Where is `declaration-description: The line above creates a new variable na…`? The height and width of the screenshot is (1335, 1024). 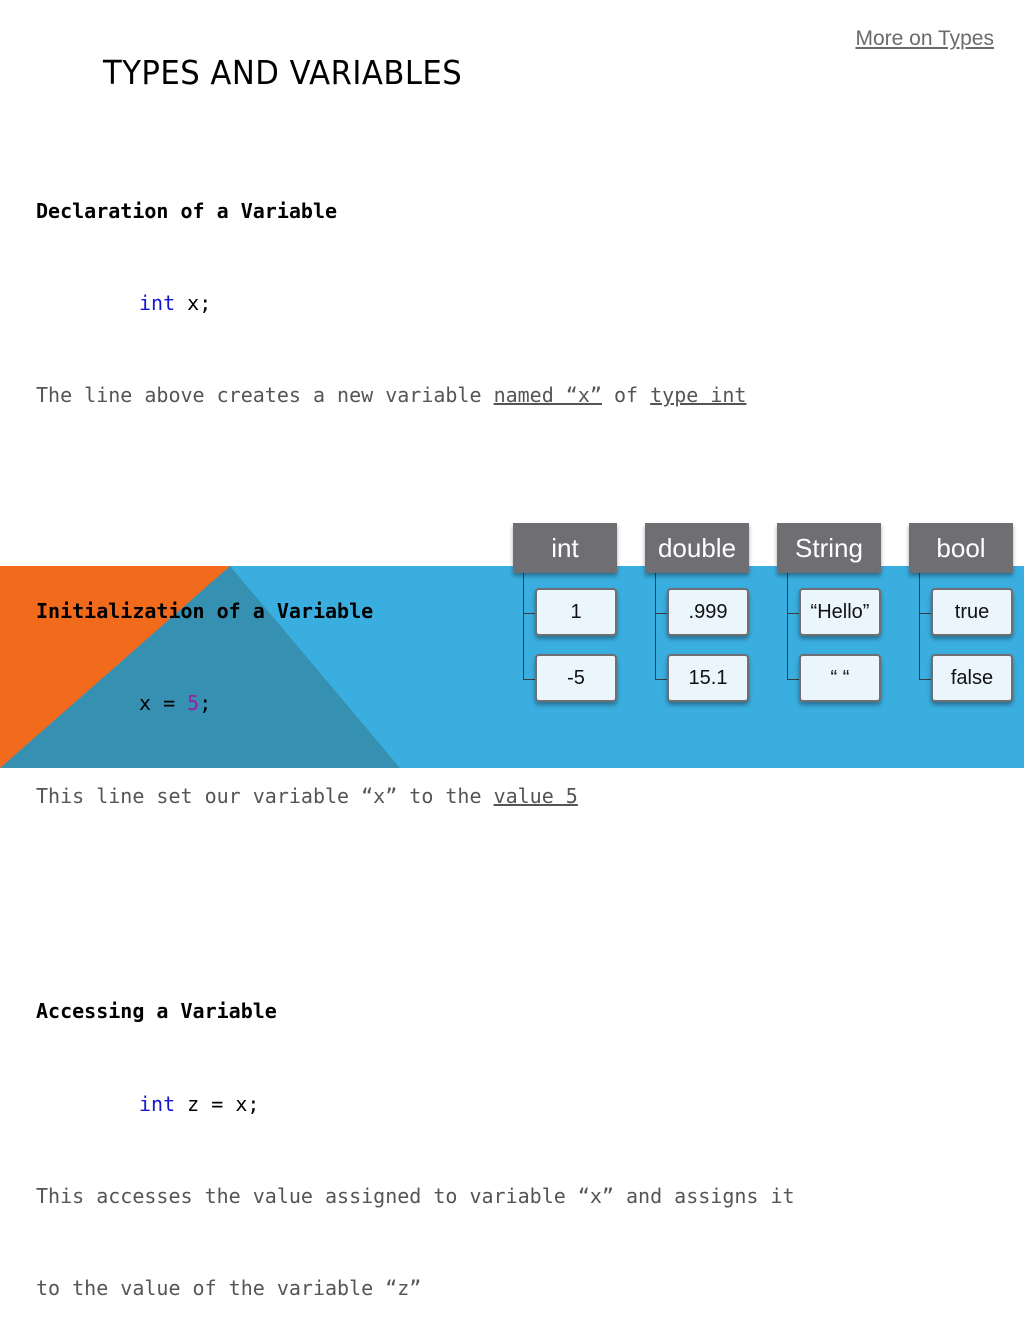 declaration-description: The line above creates a new variable na… is located at coordinates (526, 395).